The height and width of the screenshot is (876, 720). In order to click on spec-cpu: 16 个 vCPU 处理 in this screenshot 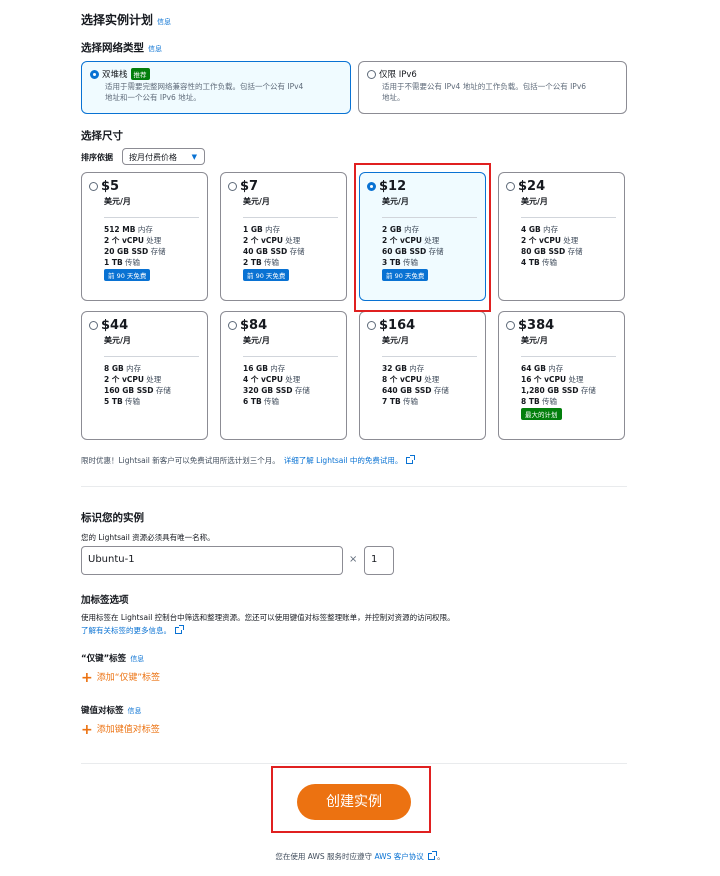, I will do `click(552, 379)`.